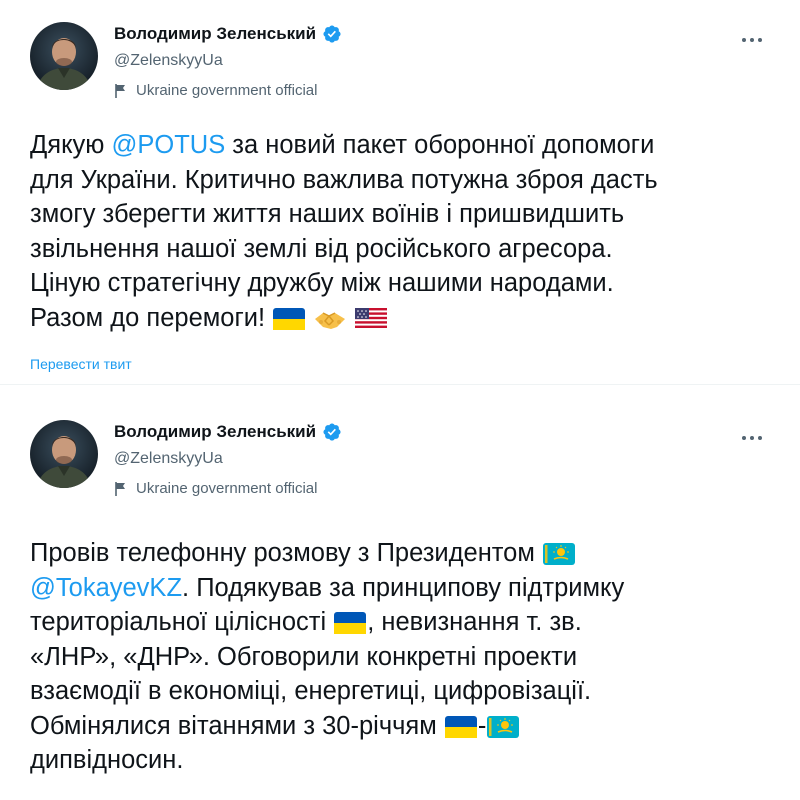 The image size is (800, 800). I want to click on mention-link: @POTUS, so click(168, 145).